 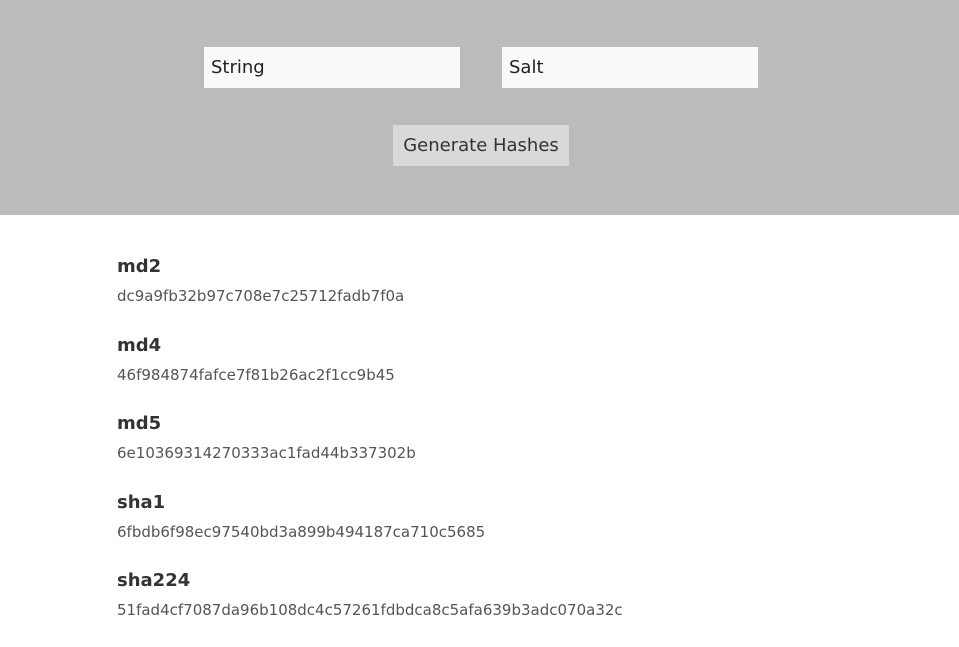 I want to click on hash-algorithm-name: md2, so click(x=139, y=266).